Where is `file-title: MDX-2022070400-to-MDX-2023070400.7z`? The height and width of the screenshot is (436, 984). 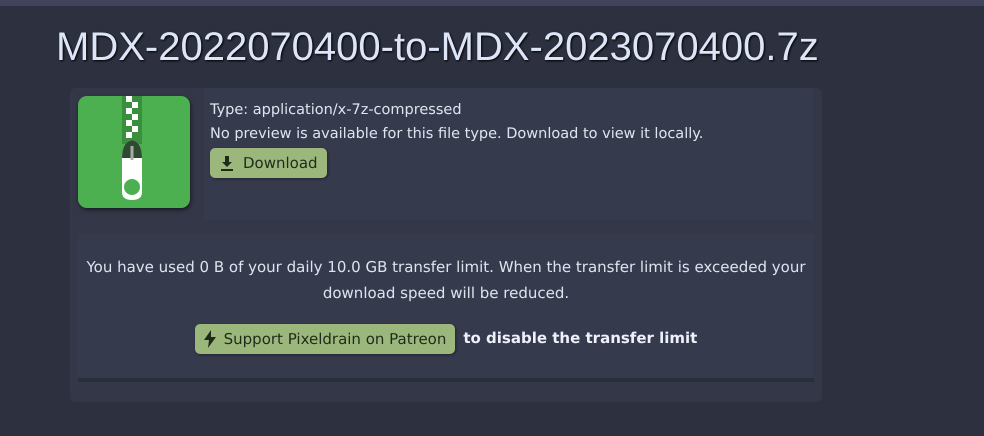
file-title: MDX-2022070400-to-MDX-2023070400.7z is located at coordinates (438, 47).